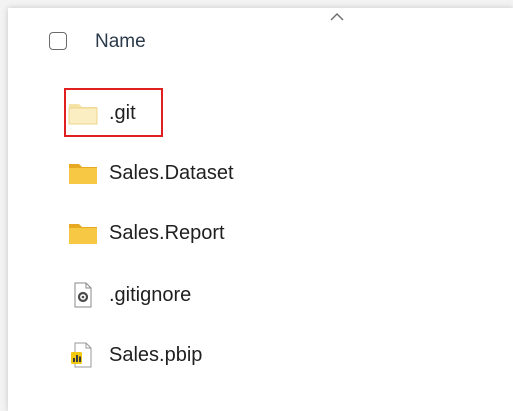 The width and height of the screenshot is (513, 411). Describe the element at coordinates (260, 173) in the screenshot. I see `file-row-sales-dataset: Sales.Dataset` at that location.